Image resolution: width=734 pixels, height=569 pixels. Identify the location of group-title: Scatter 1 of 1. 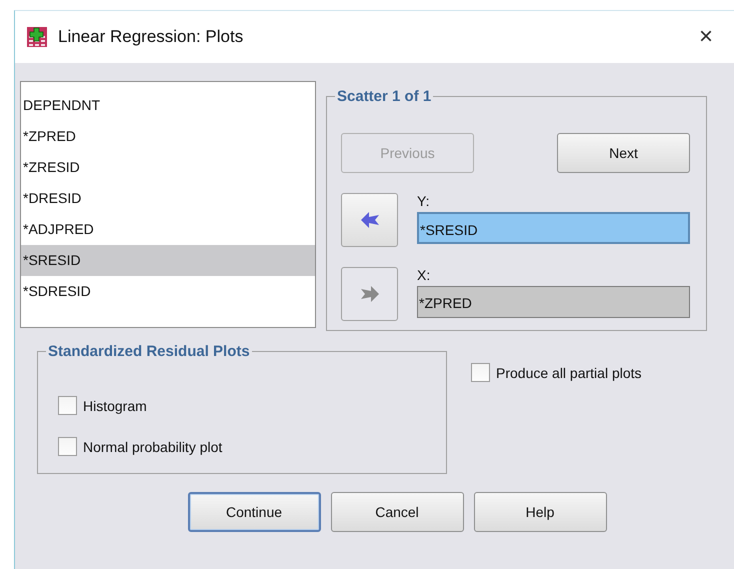
(384, 96).